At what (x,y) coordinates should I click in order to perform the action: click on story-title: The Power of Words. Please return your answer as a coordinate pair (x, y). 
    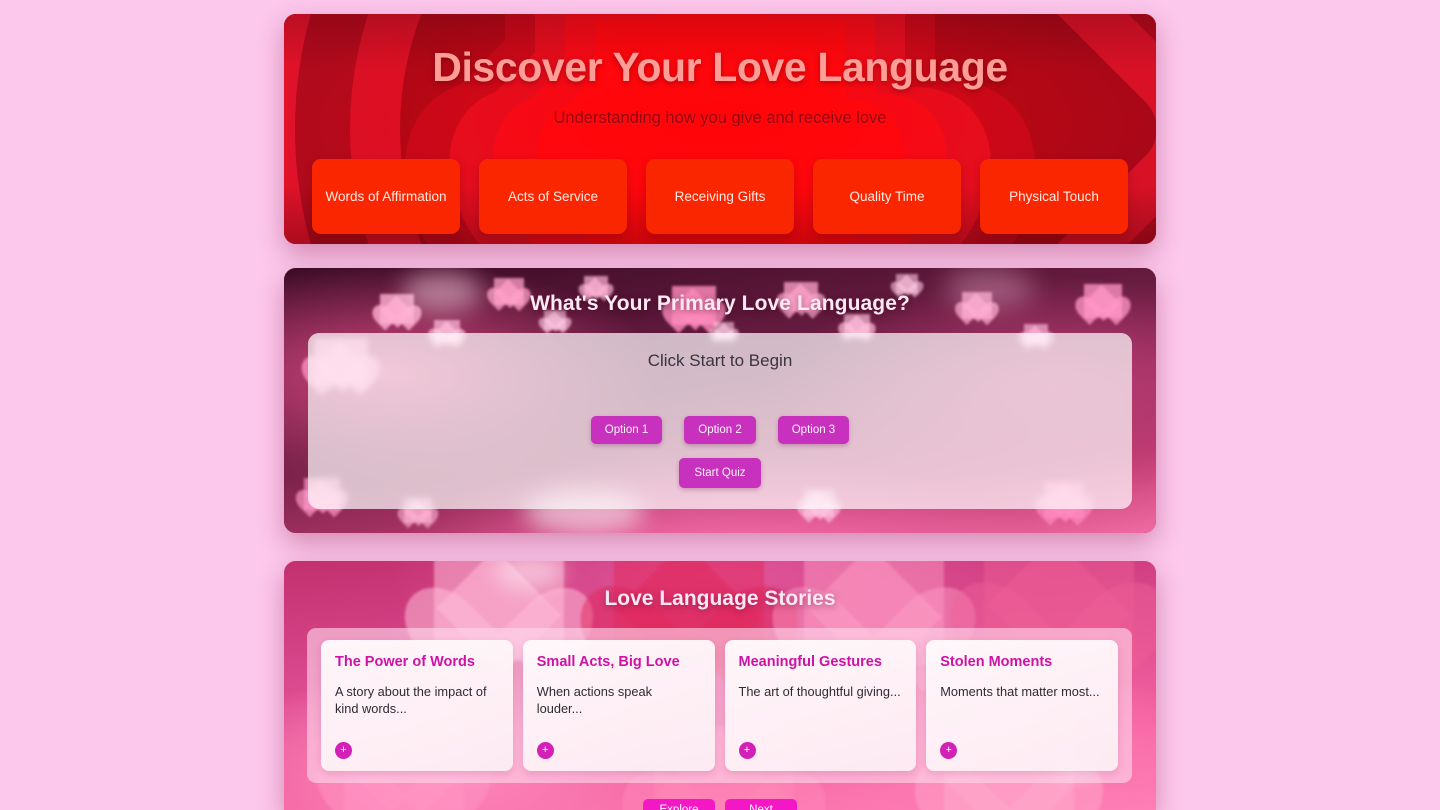
    Looking at the image, I should click on (405, 662).